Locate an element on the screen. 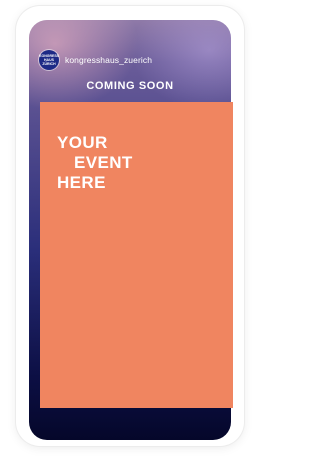 The image size is (320, 458). account-avatar: KONGRESS HAUS ZÜRICH is located at coordinates (49, 60).